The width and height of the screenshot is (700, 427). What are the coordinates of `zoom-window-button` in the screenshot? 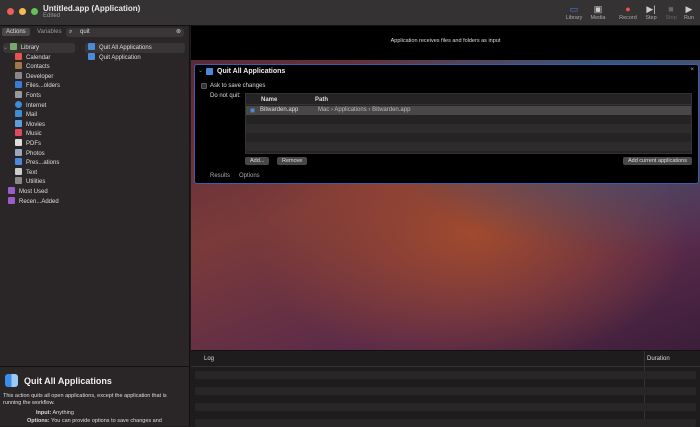 It's located at (34, 11).